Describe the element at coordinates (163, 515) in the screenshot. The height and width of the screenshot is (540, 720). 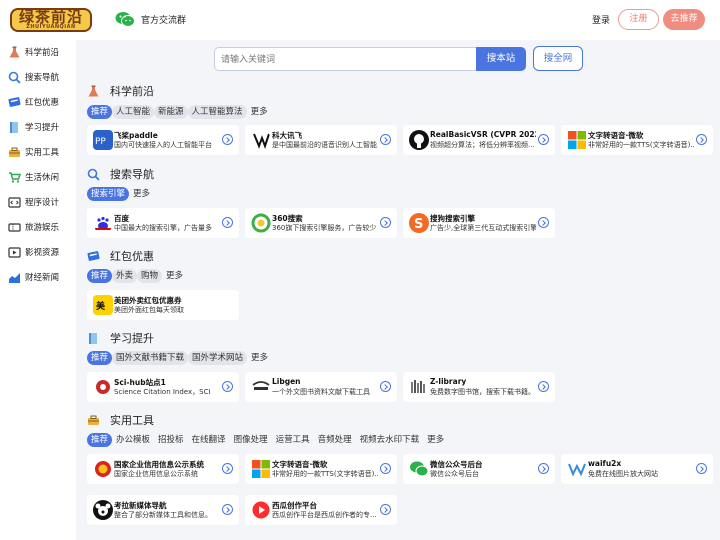
I see `site-desc: 整合了部分新媒体工具和信息。` at that location.